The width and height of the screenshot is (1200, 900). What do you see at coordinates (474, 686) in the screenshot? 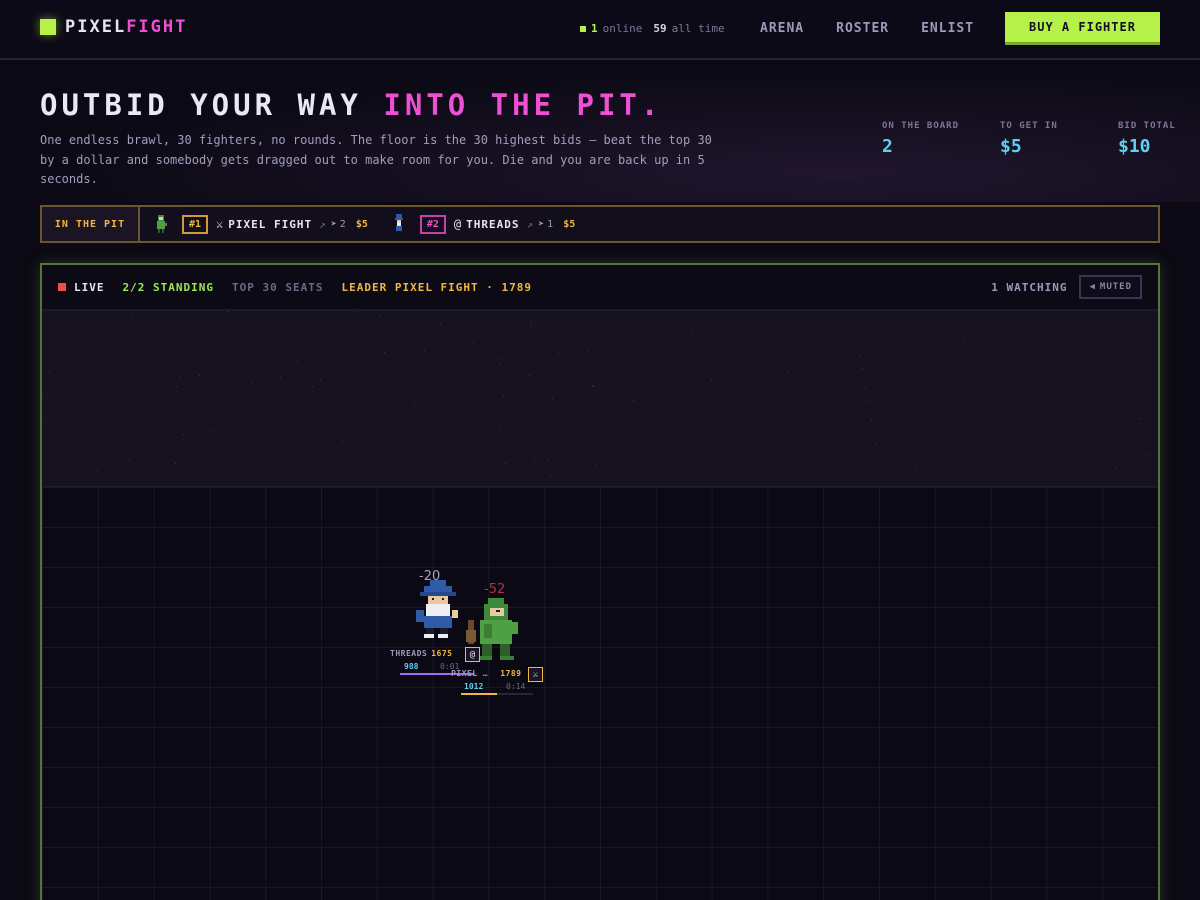
I see `fighter-hp: 1012` at bounding box center [474, 686].